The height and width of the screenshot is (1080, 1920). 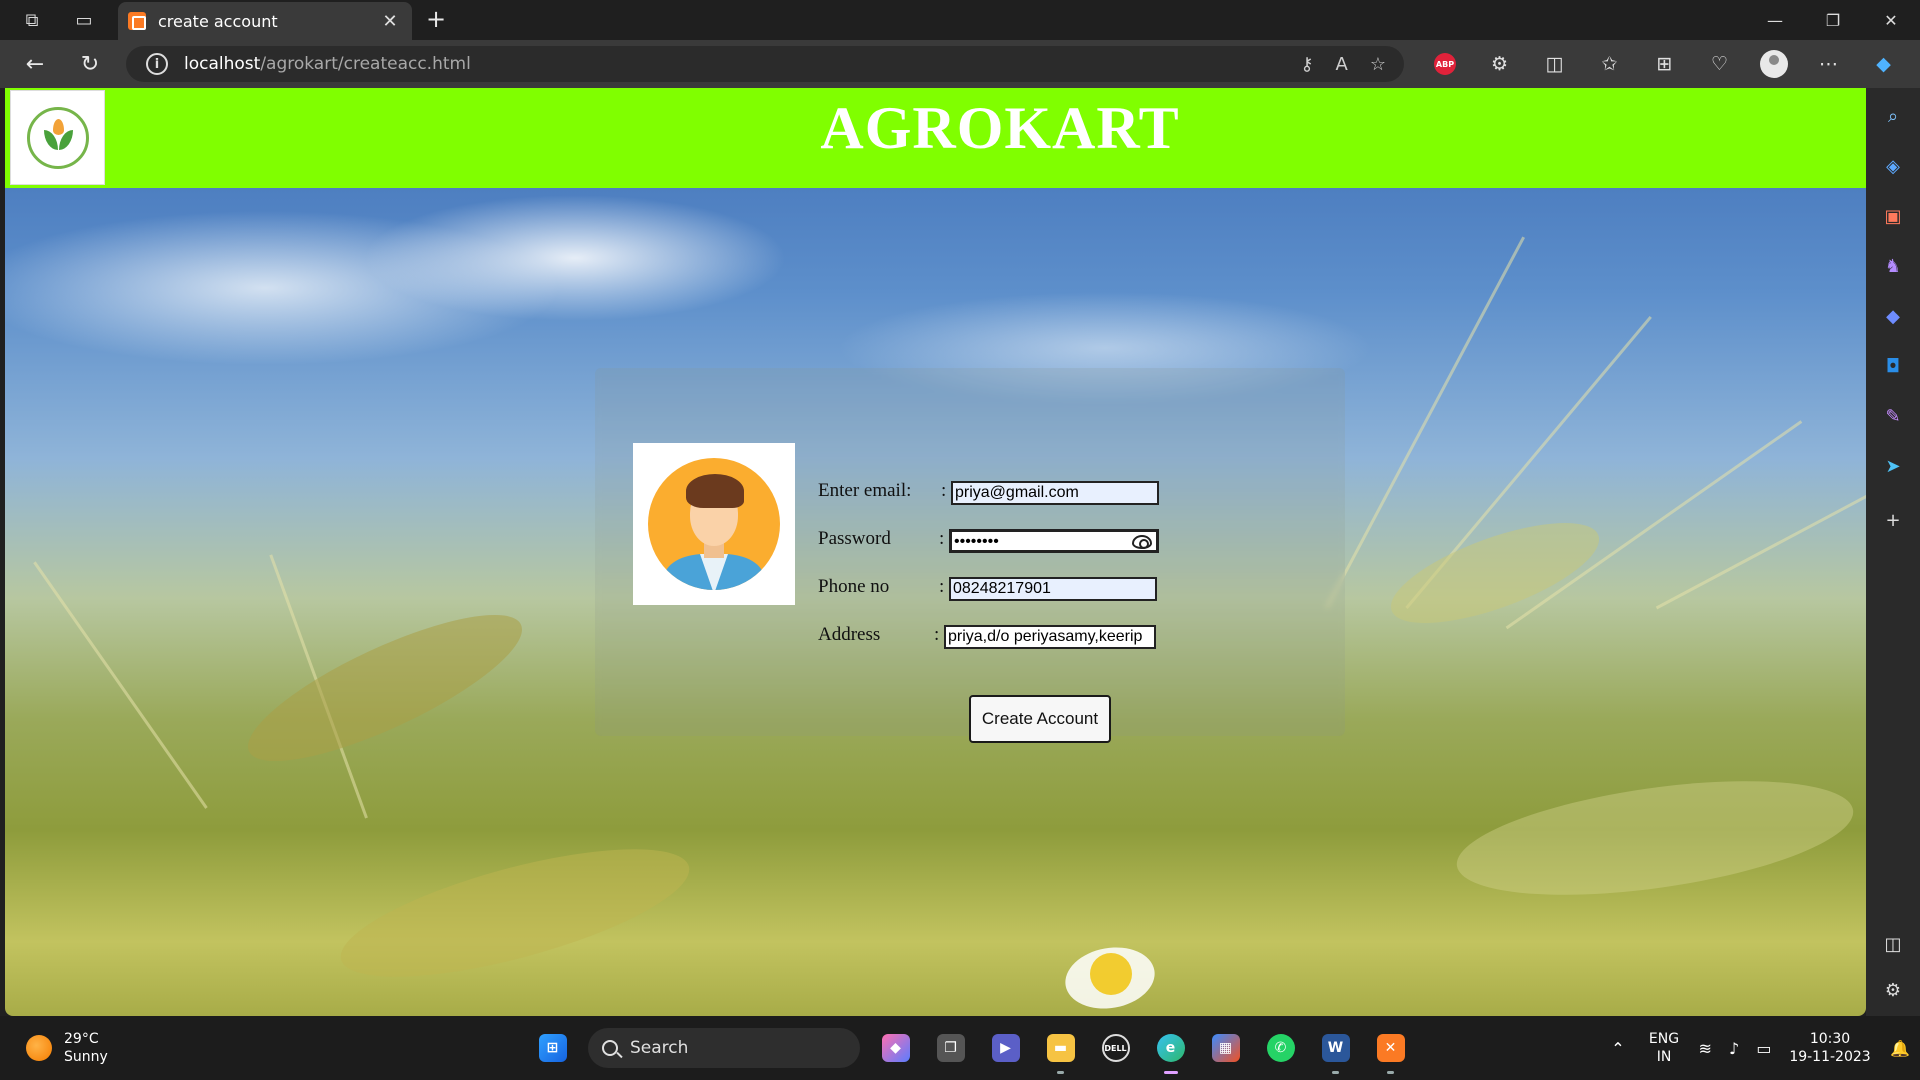 What do you see at coordinates (1893, 944) in the screenshot?
I see `hide-sidebar-icon: ◫` at bounding box center [1893, 944].